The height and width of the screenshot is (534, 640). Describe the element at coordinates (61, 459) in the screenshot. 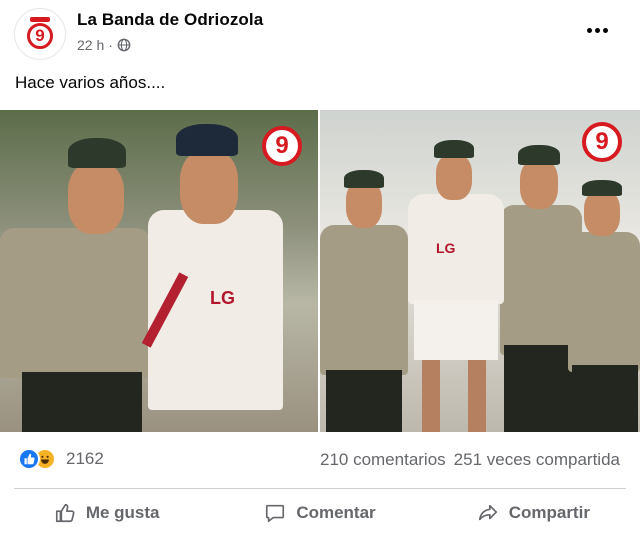

I see `reactions-summary: 2162` at that location.